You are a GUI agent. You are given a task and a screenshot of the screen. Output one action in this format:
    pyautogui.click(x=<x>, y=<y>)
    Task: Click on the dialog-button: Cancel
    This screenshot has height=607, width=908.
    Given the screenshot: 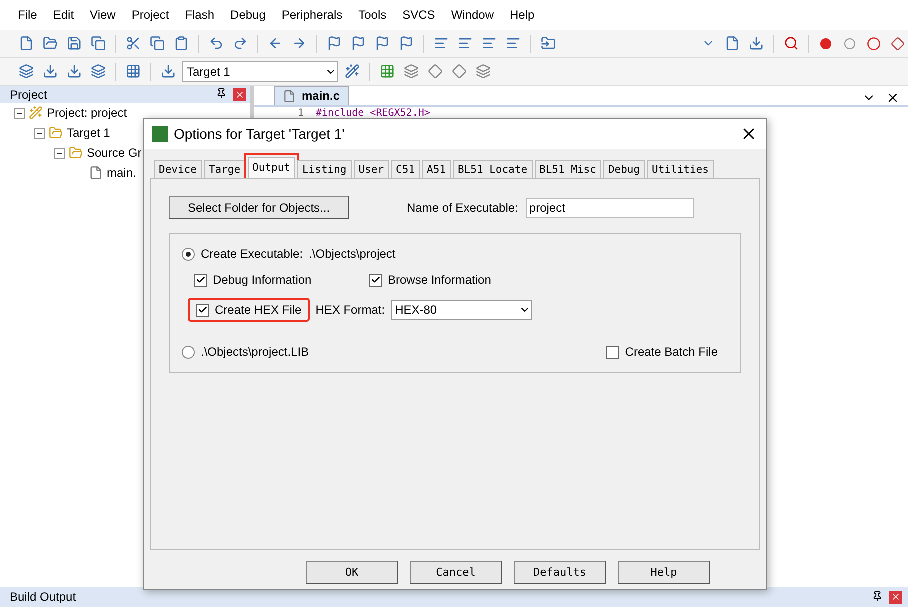 What is the action you would take?
    pyautogui.click(x=456, y=572)
    